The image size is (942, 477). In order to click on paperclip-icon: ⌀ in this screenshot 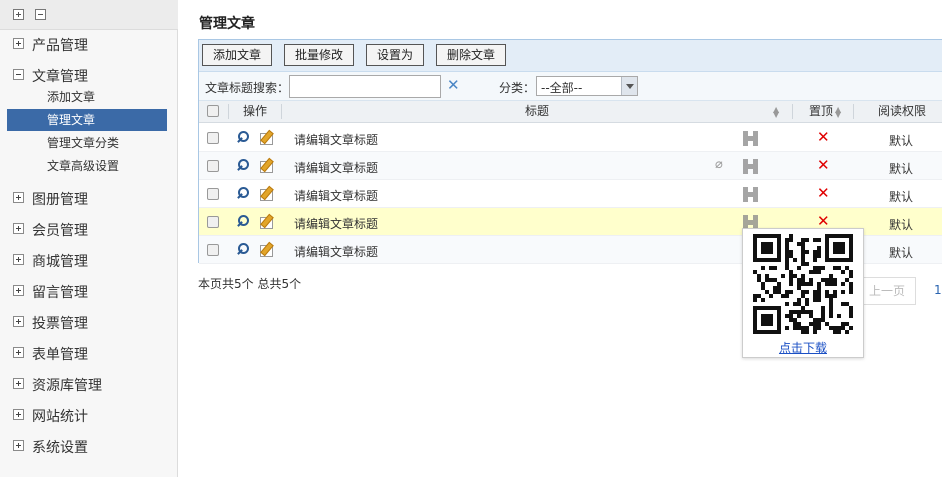, I will do `click(719, 164)`.